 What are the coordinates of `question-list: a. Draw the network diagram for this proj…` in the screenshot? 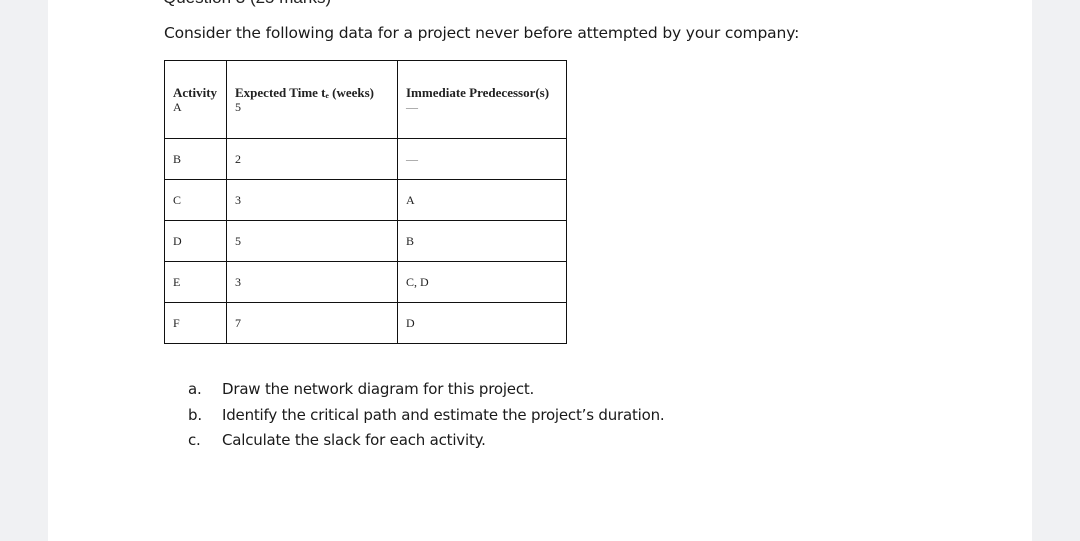 It's located at (426, 418).